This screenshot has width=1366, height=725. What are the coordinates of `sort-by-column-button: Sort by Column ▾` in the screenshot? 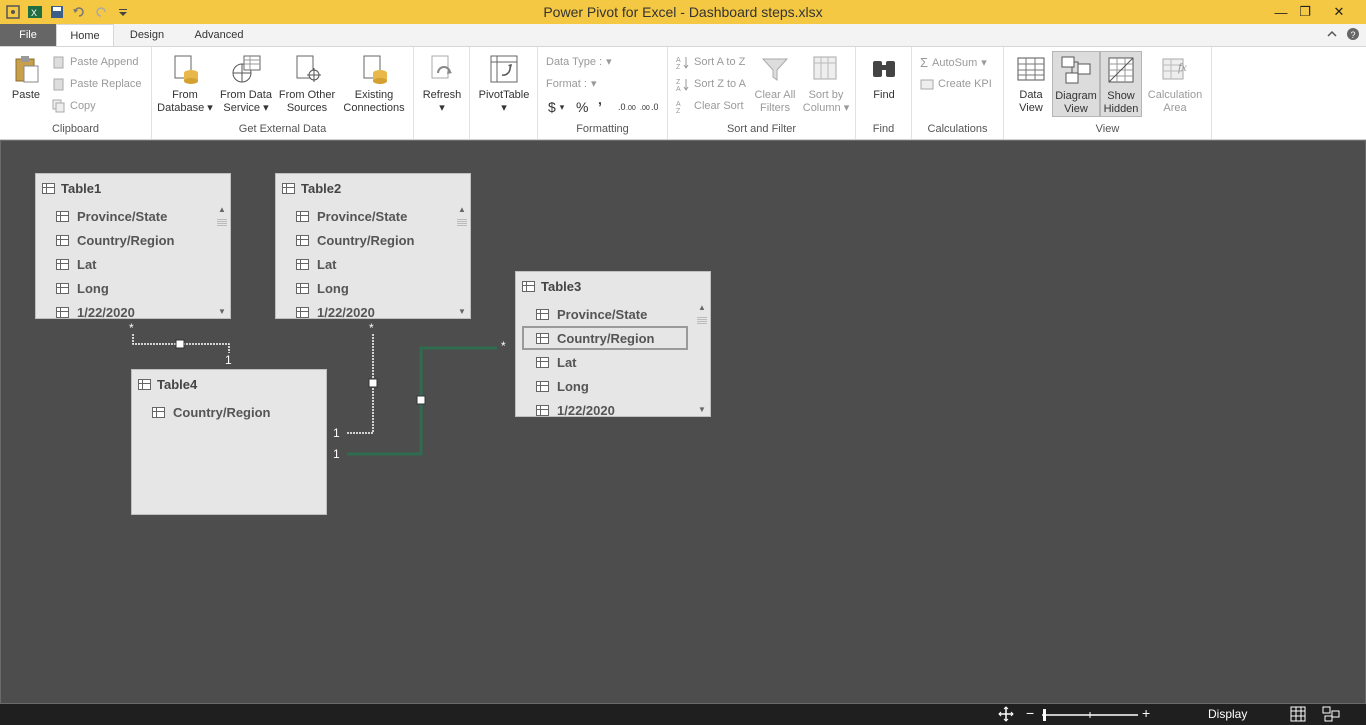 It's located at (826, 84).